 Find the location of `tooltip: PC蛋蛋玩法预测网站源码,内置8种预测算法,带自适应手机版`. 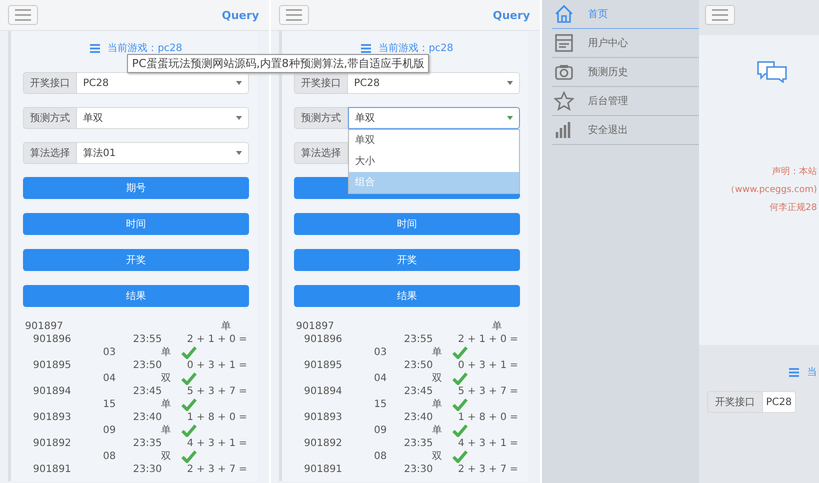

tooltip: PC蛋蛋玩法预测网站源码,内置8种预测算法,带自适应手机版 is located at coordinates (278, 63).